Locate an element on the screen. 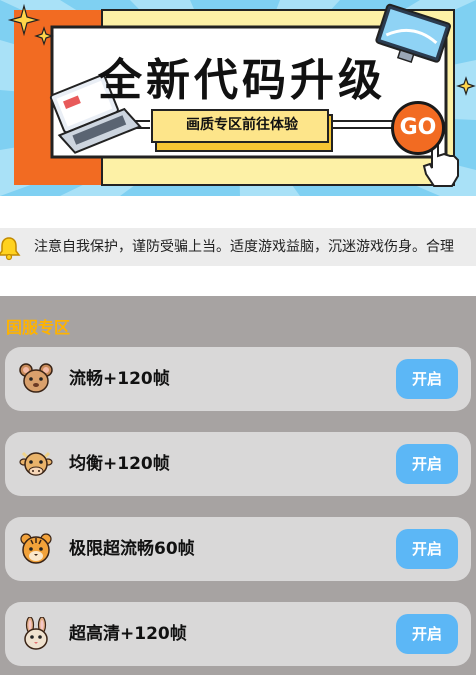 Image resolution: width=476 pixels, height=675 pixels. option-label: 流畅+120帧 is located at coordinates (119, 379).